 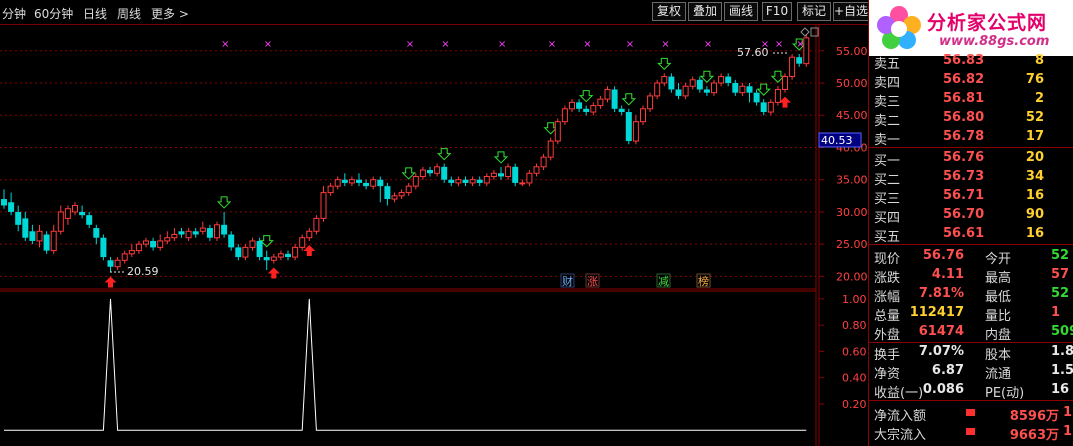 What do you see at coordinates (741, 11) in the screenshot?
I see `draw-line-button: 画线` at bounding box center [741, 11].